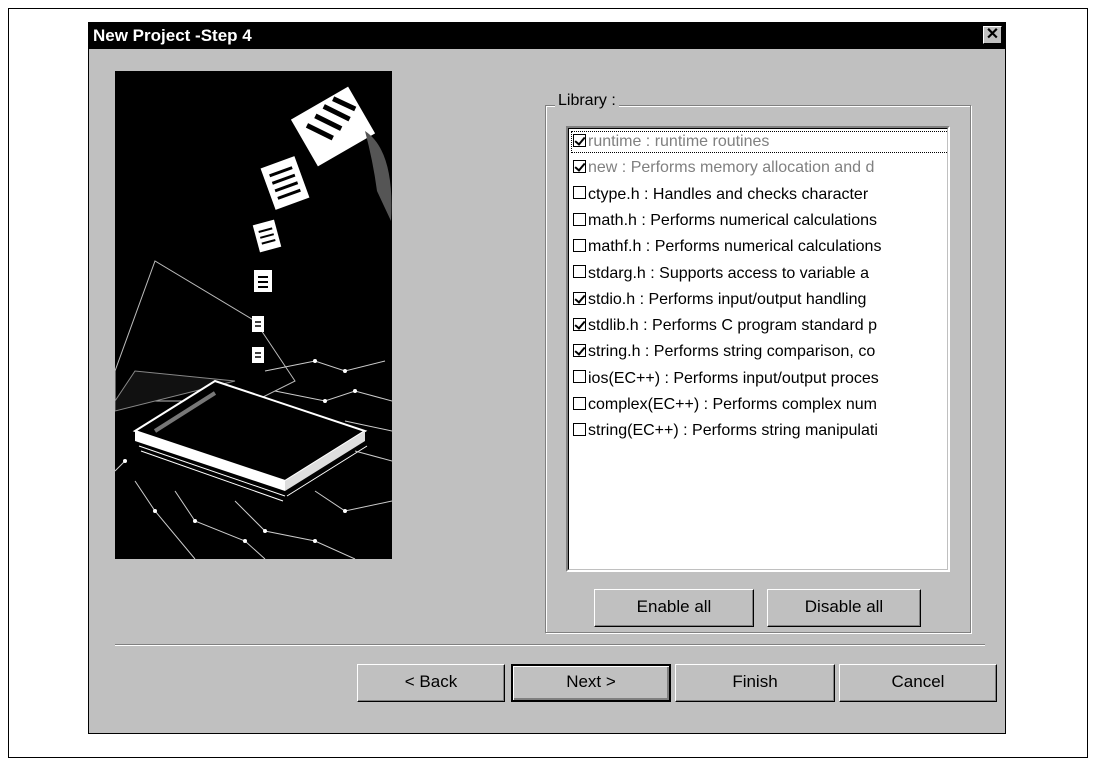 This screenshot has width=1098, height=765. I want to click on library-item-label: stdio.h : Performs input/output handling, so click(727, 299).